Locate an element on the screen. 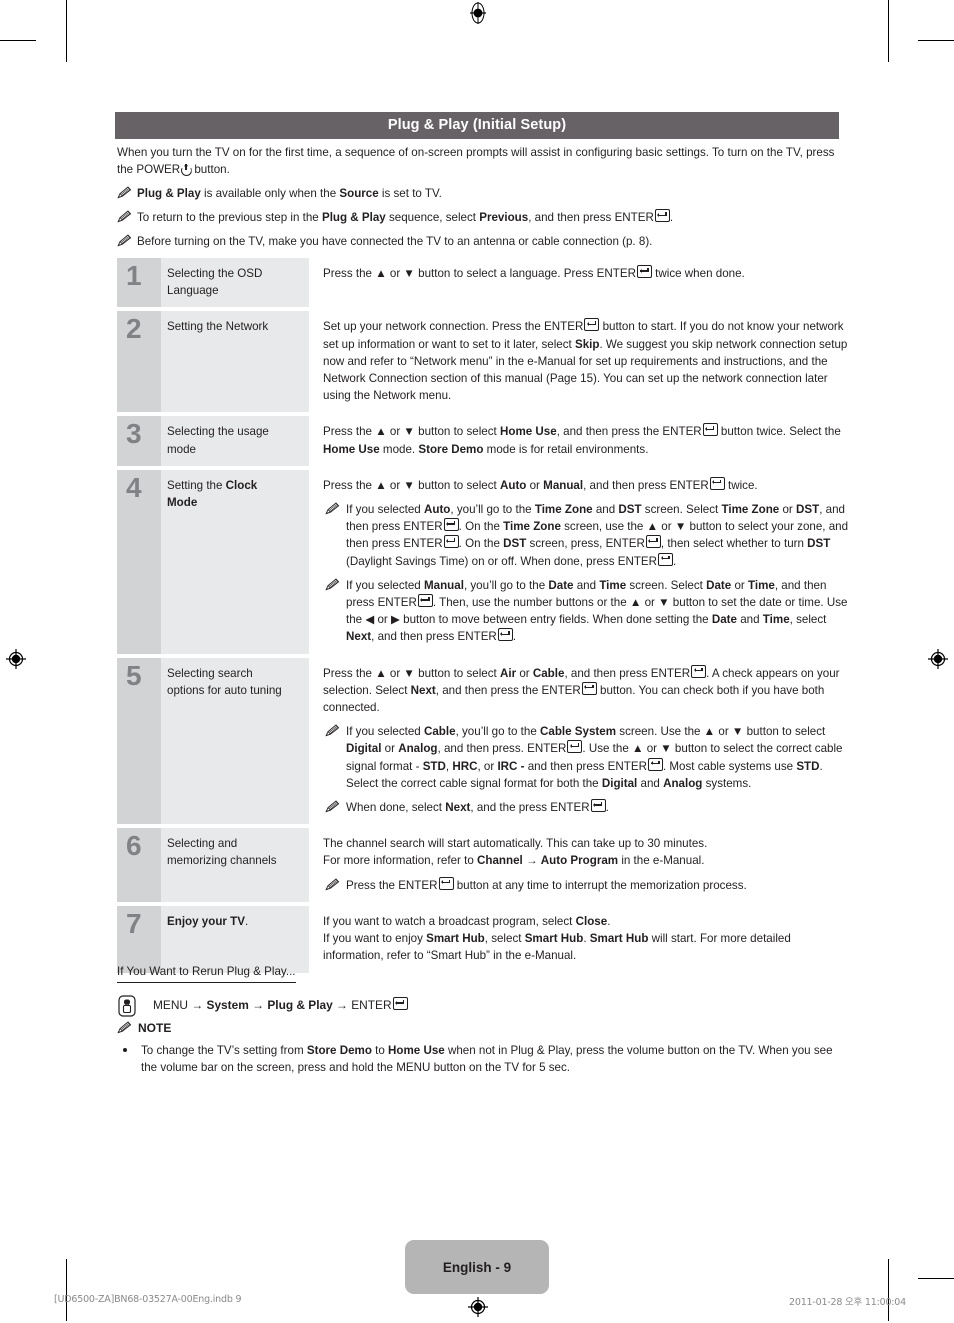 This screenshot has width=954, height=1323. registration-mark-right is located at coordinates (938, 659).